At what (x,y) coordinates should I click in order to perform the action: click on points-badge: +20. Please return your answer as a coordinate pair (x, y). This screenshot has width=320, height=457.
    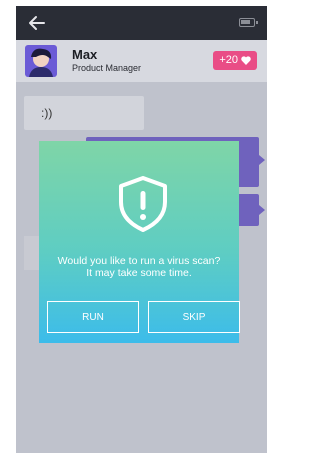
    Looking at the image, I should click on (235, 60).